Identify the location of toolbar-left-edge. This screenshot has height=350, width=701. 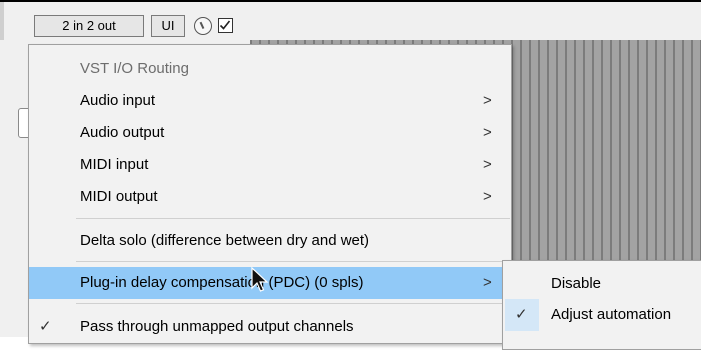
(2, 21).